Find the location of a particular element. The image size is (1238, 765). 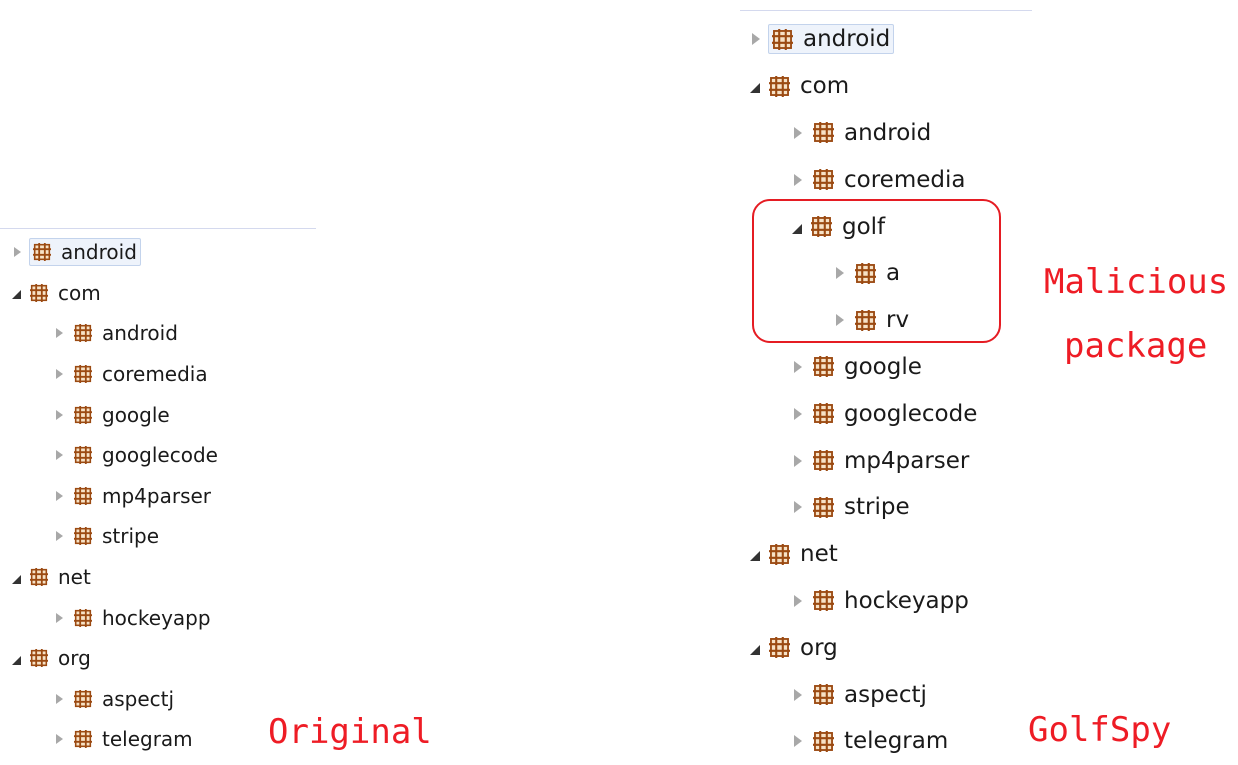

tree-node-mp4parser: mp4parser is located at coordinates (882, 460).